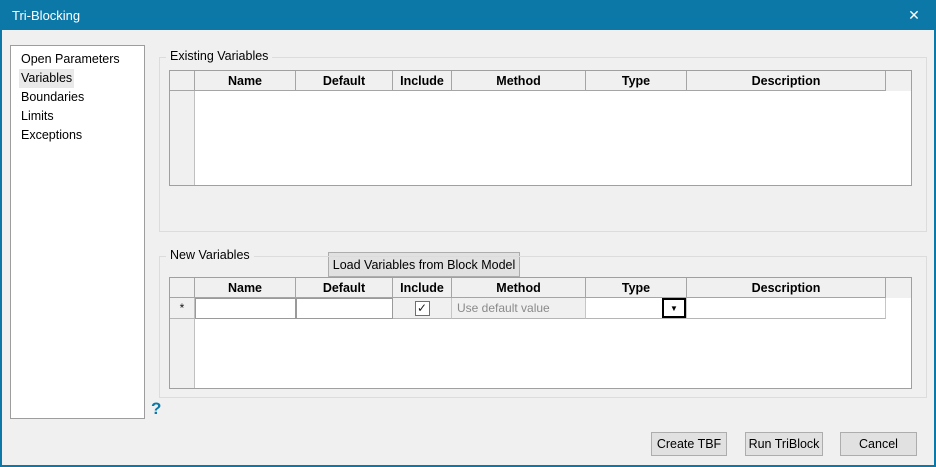  What do you see at coordinates (689, 444) in the screenshot?
I see `create-tbf-button: Create TBF` at bounding box center [689, 444].